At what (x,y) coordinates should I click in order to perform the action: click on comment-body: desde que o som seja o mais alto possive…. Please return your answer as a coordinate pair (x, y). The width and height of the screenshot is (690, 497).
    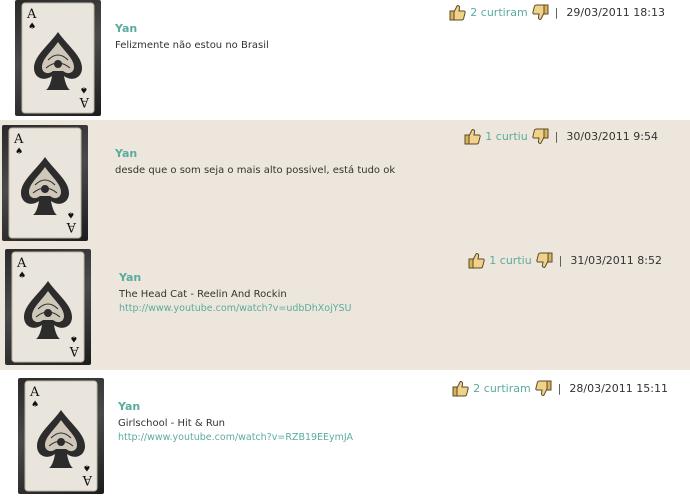
    Looking at the image, I should click on (255, 171).